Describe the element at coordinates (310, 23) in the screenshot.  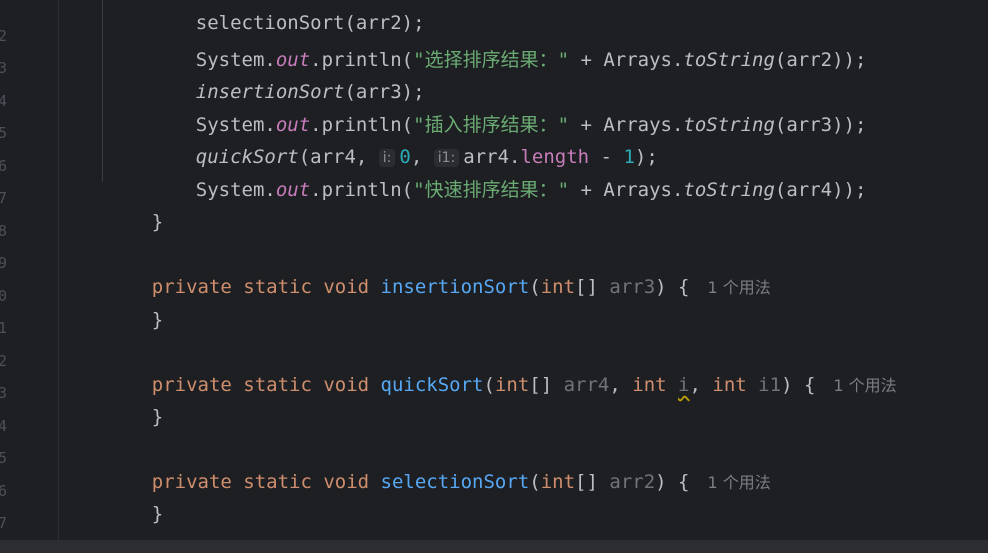
I see `code-line-partial: selectionSort(arr2);` at that location.